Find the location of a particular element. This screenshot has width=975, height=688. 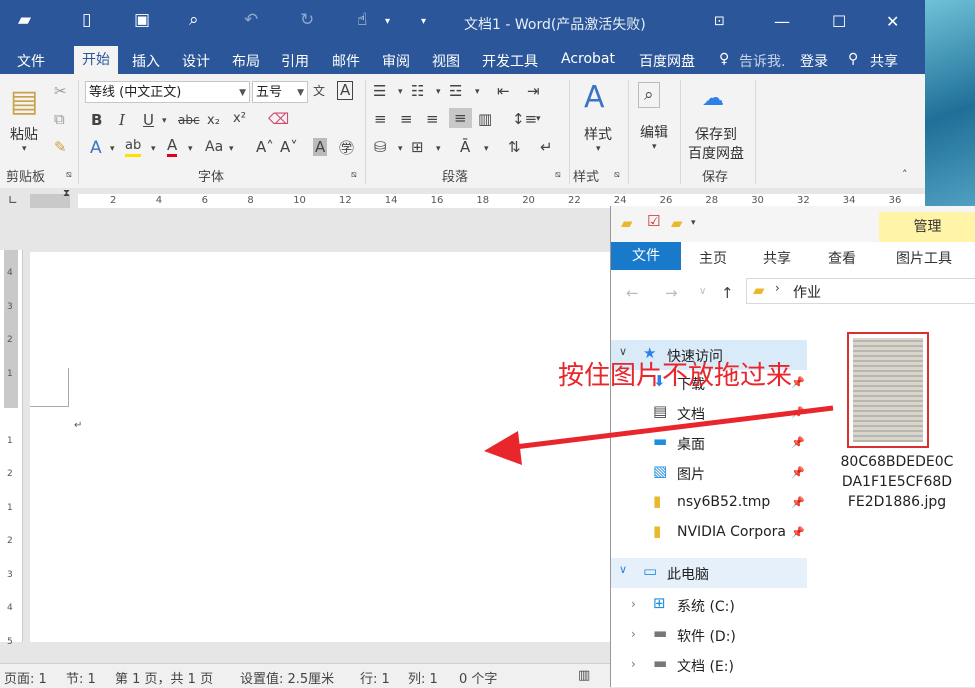

drag-arrow-overlay is located at coordinates (659, 435).